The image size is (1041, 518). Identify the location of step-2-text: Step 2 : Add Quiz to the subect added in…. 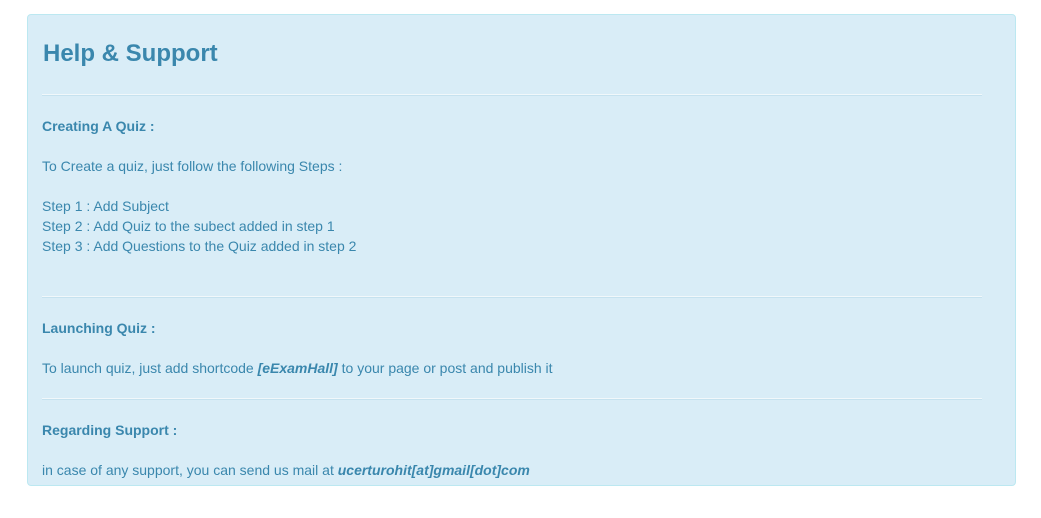
(188, 226).